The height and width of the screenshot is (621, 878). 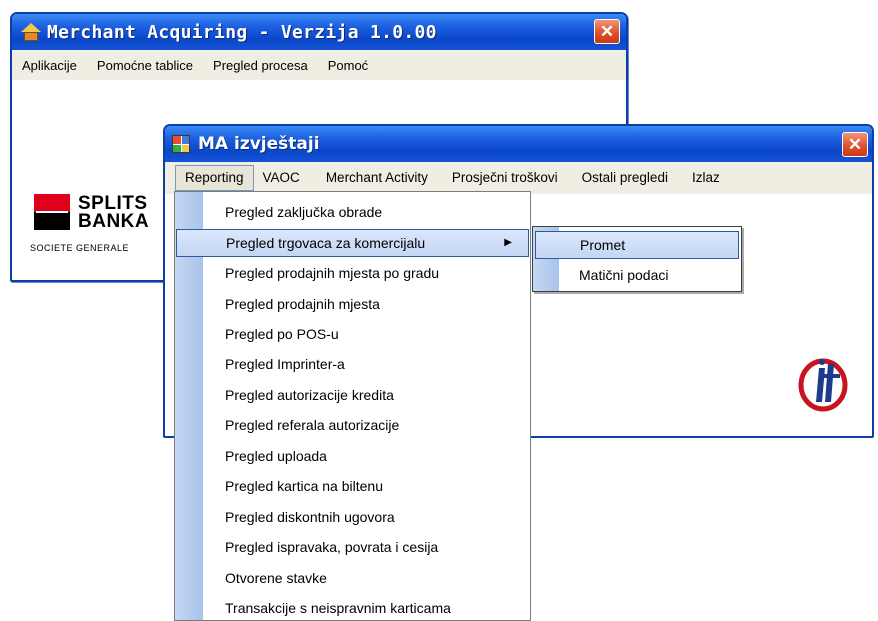 What do you see at coordinates (518, 144) in the screenshot?
I see `reports-window-titlebar: MA izvještaji ✕` at bounding box center [518, 144].